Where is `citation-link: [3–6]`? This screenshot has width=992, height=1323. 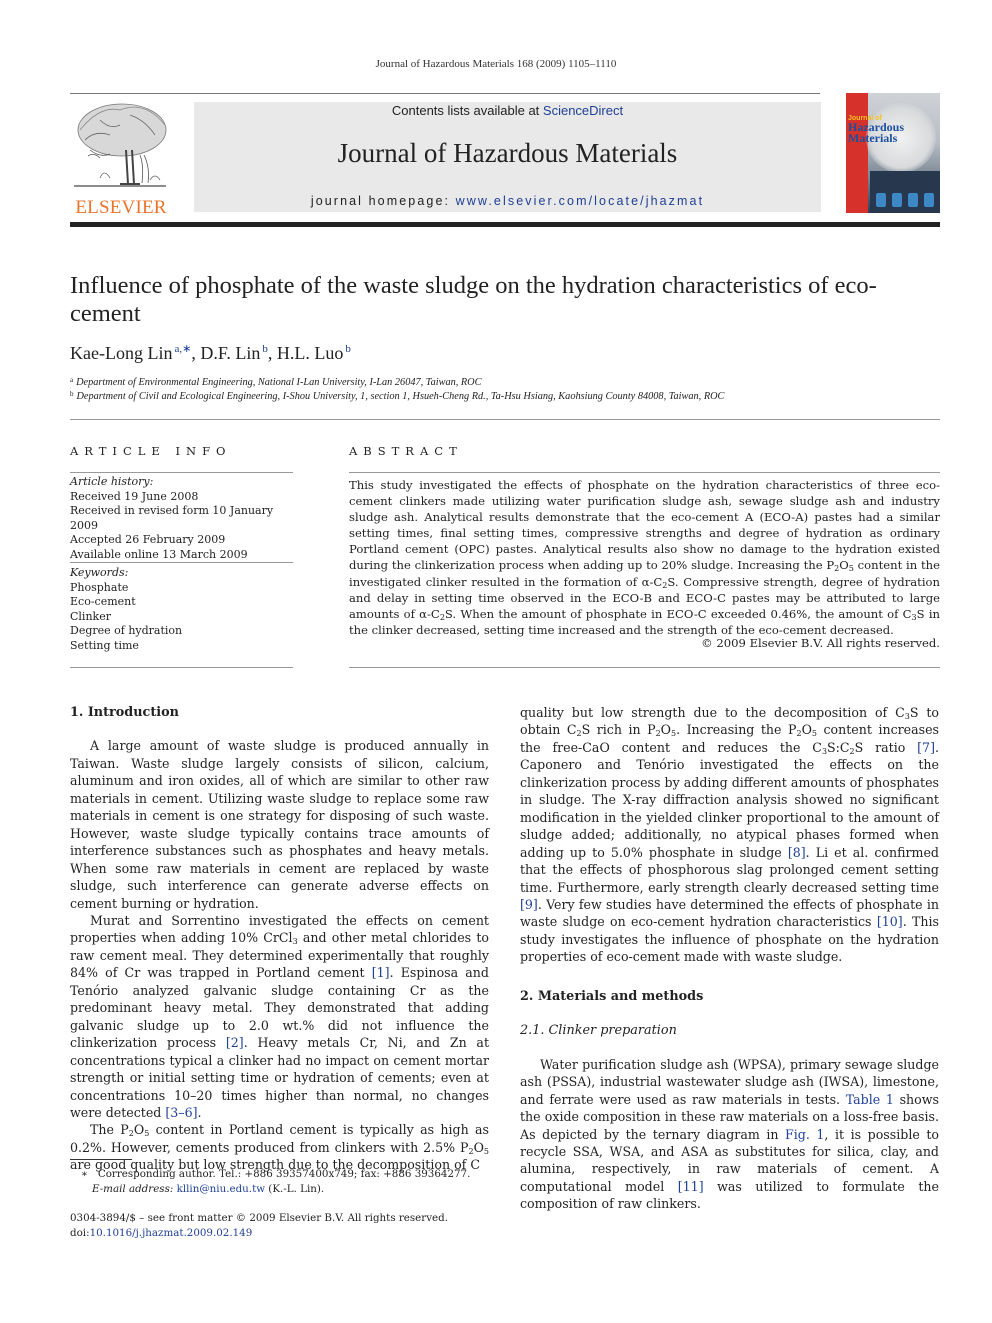
citation-link: [3–6] is located at coordinates (181, 1112).